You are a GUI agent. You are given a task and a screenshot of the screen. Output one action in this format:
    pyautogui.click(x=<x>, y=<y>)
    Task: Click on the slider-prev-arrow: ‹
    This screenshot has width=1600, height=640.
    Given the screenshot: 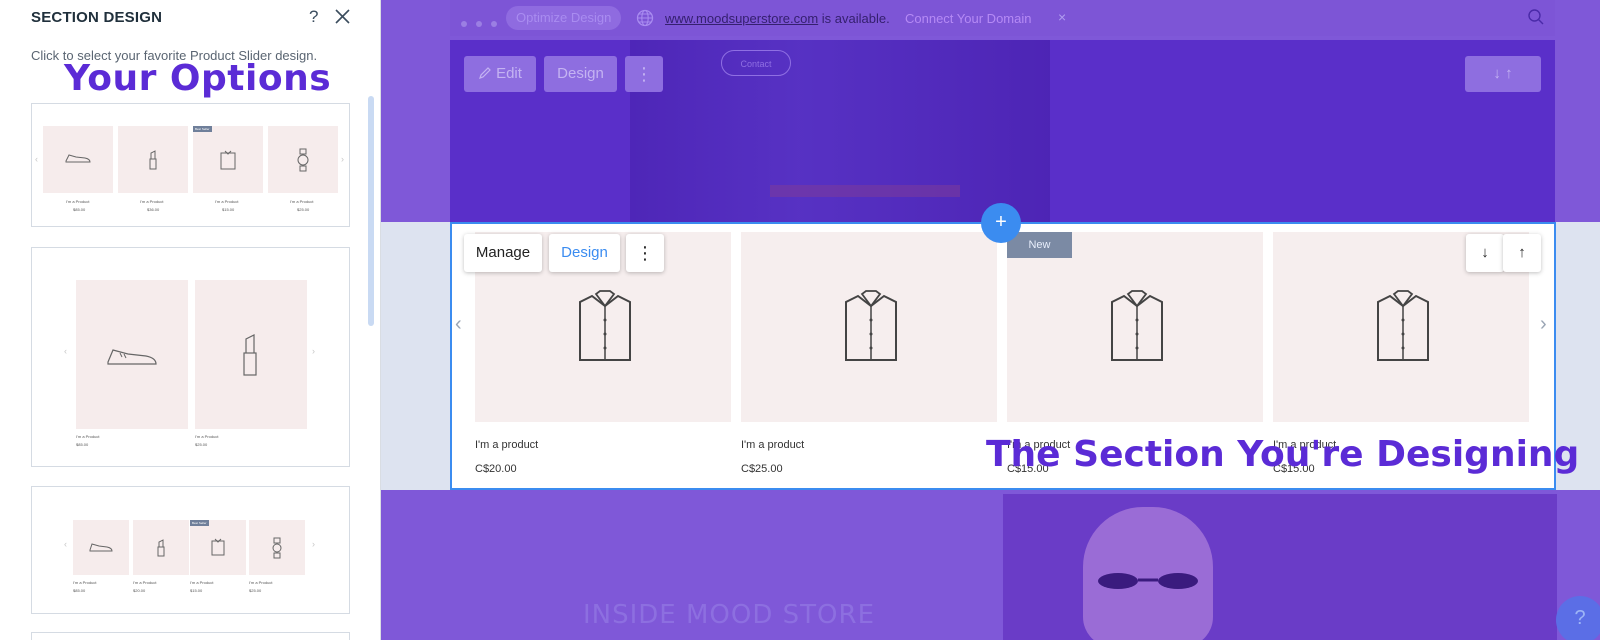 What is the action you would take?
    pyautogui.click(x=458, y=324)
    